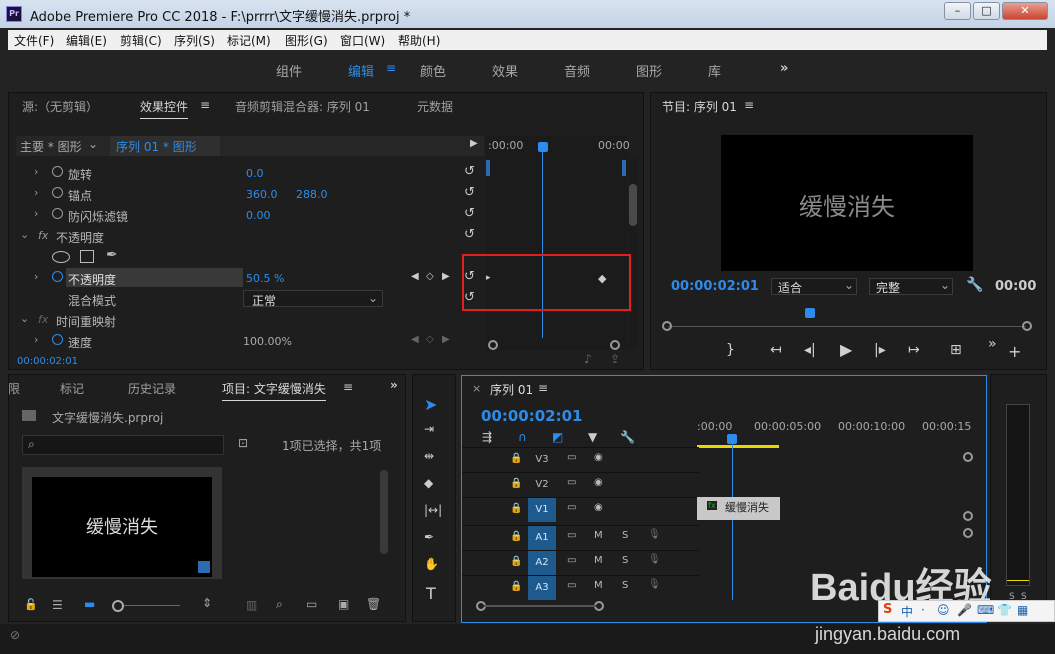 This screenshot has width=1055, height=654. What do you see at coordinates (51, 146) in the screenshot?
I see `master-clip-label: 主要 * 图形` at bounding box center [51, 146].